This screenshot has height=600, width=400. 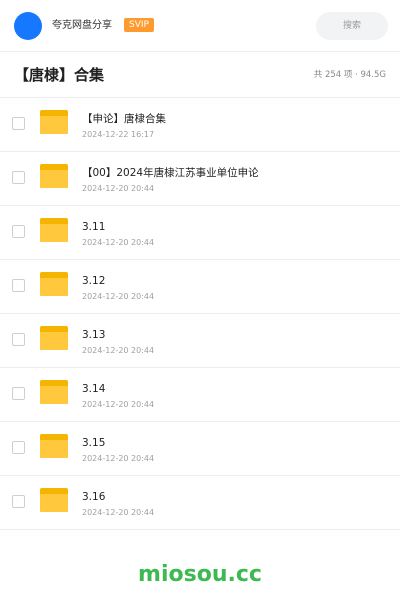 What do you see at coordinates (124, 119) in the screenshot?
I see `item-name: 【申论】唐棣合集` at bounding box center [124, 119].